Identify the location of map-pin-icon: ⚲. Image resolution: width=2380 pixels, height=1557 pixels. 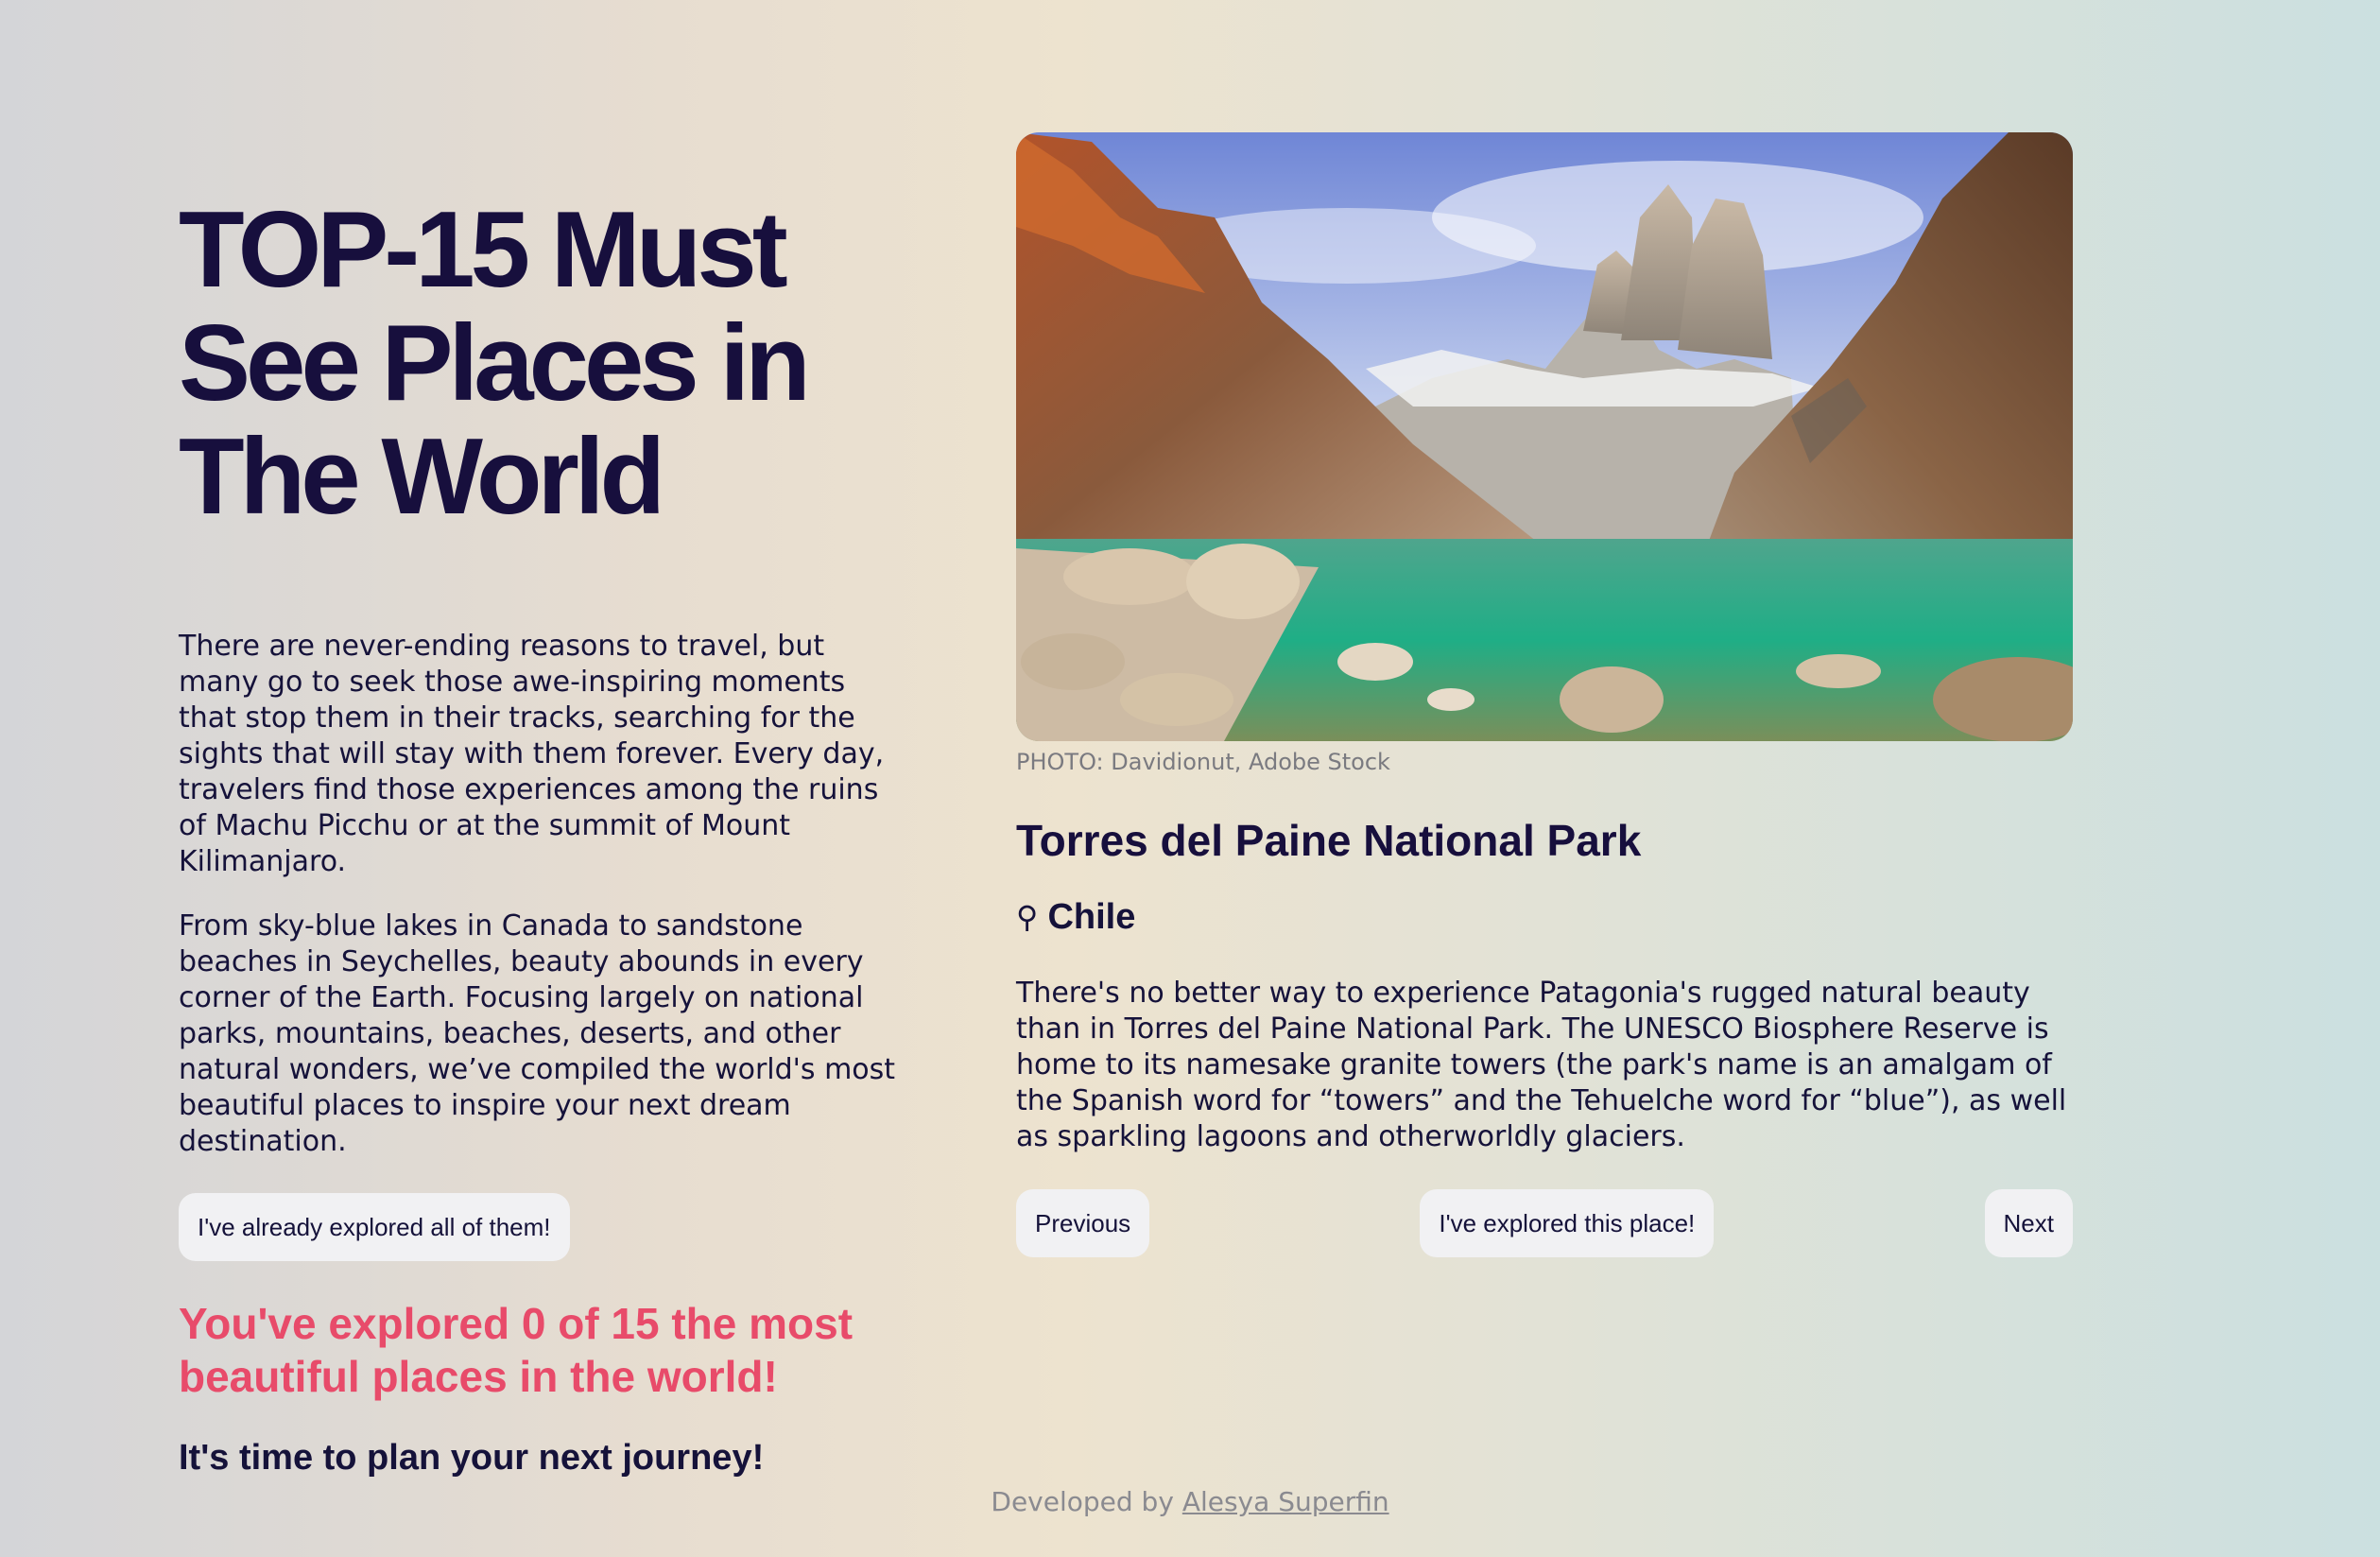
(1027, 917).